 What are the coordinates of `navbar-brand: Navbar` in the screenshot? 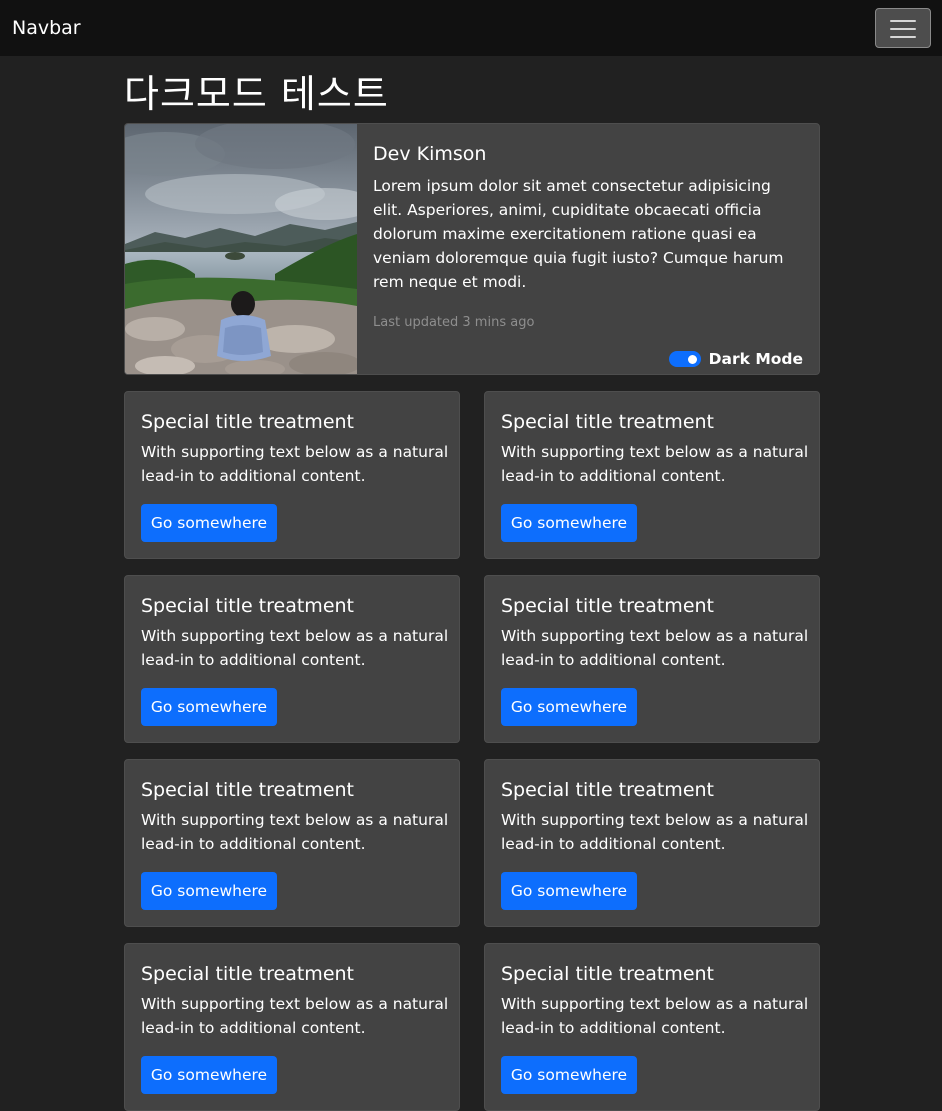 It's located at (46, 28).